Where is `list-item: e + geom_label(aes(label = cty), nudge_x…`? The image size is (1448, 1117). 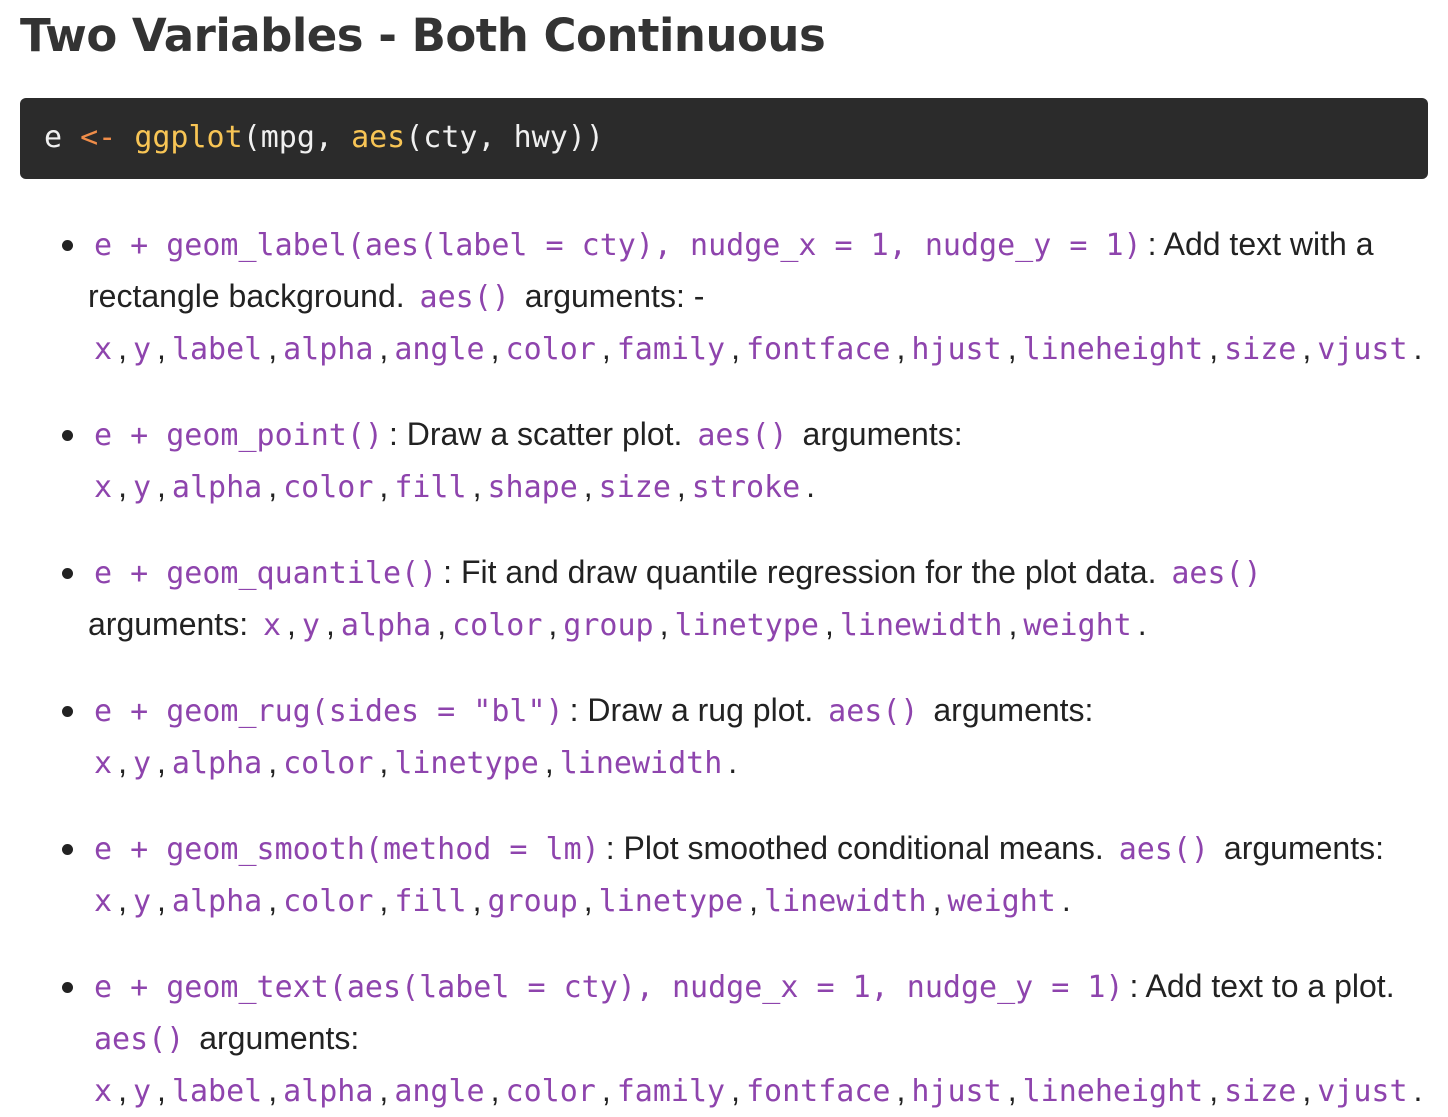 list-item: e + geom_label(aes(label = cty), nudge_x… is located at coordinates (724, 297).